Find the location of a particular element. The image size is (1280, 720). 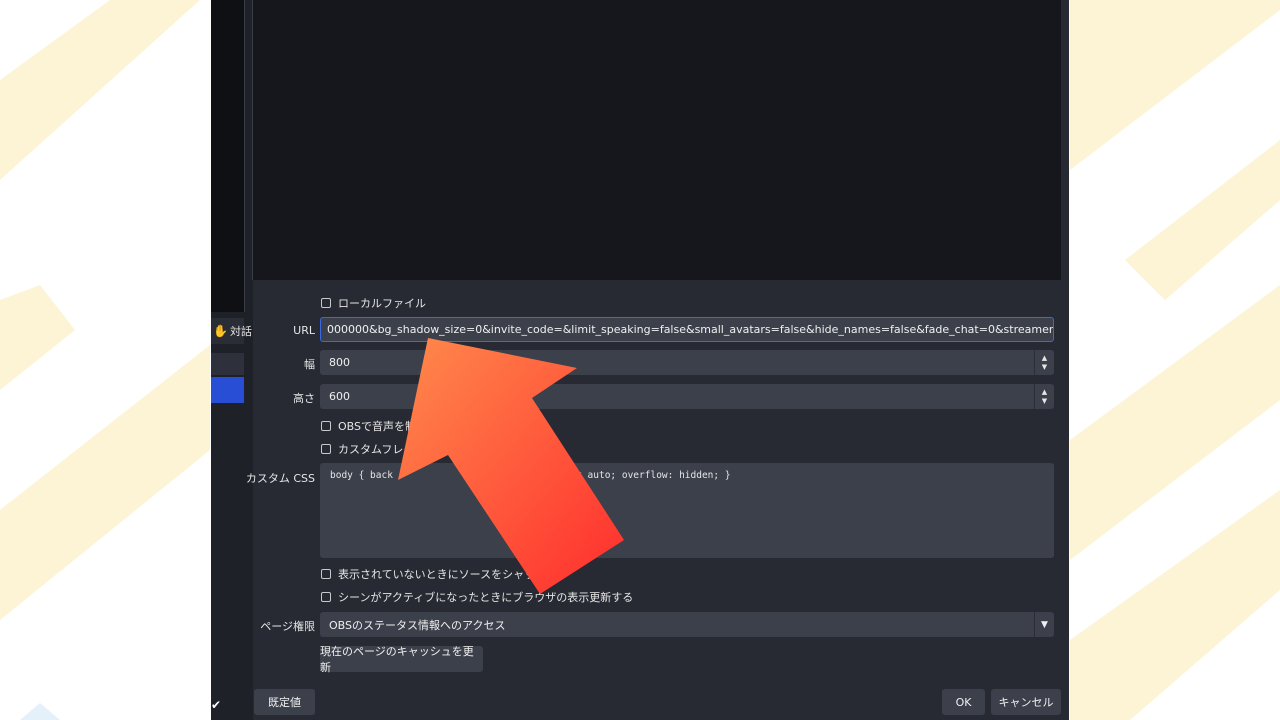

height-spinner: ▲ ▼ is located at coordinates (1044, 396).